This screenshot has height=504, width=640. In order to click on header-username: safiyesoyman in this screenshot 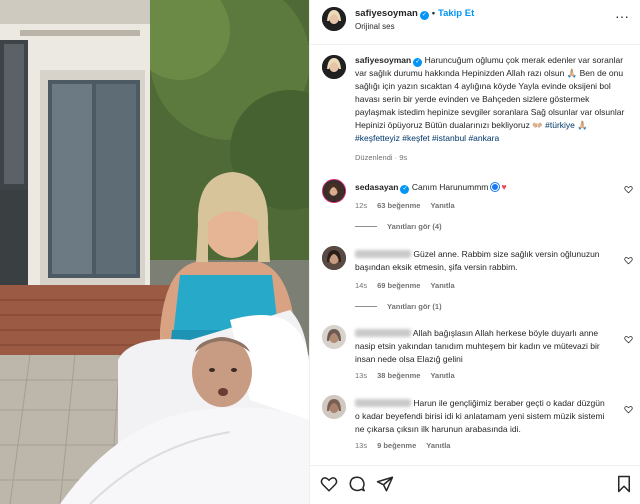, I will do `click(386, 13)`.